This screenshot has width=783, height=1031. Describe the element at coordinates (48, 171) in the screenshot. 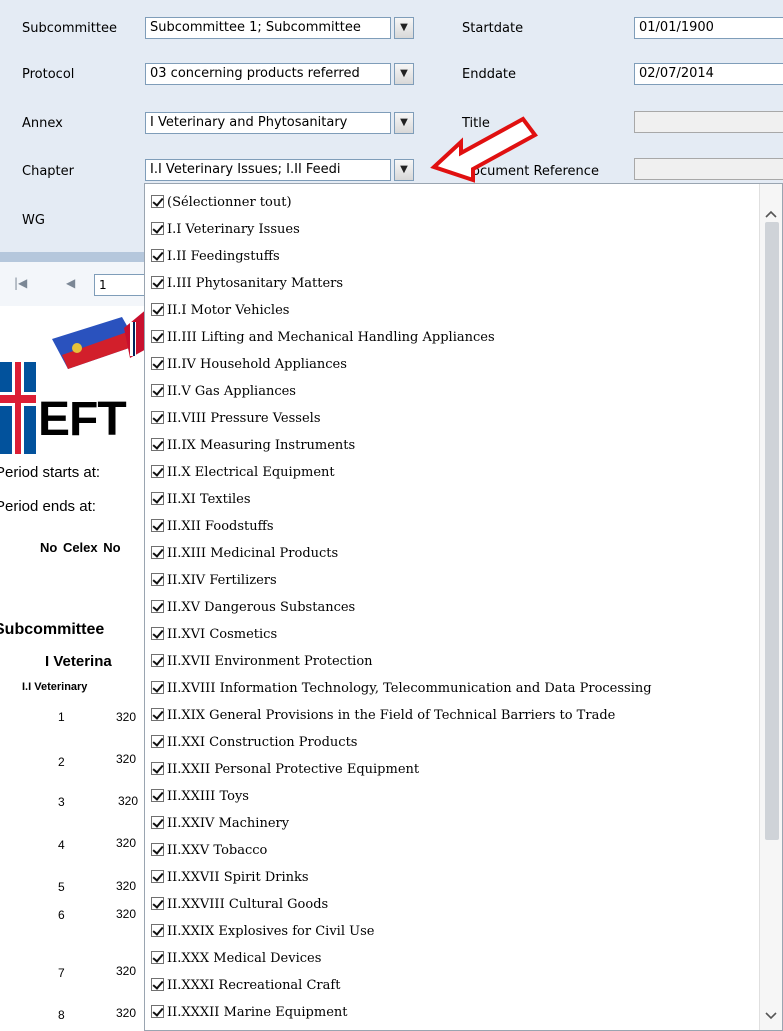

I see `chapter-label: Chapter` at that location.